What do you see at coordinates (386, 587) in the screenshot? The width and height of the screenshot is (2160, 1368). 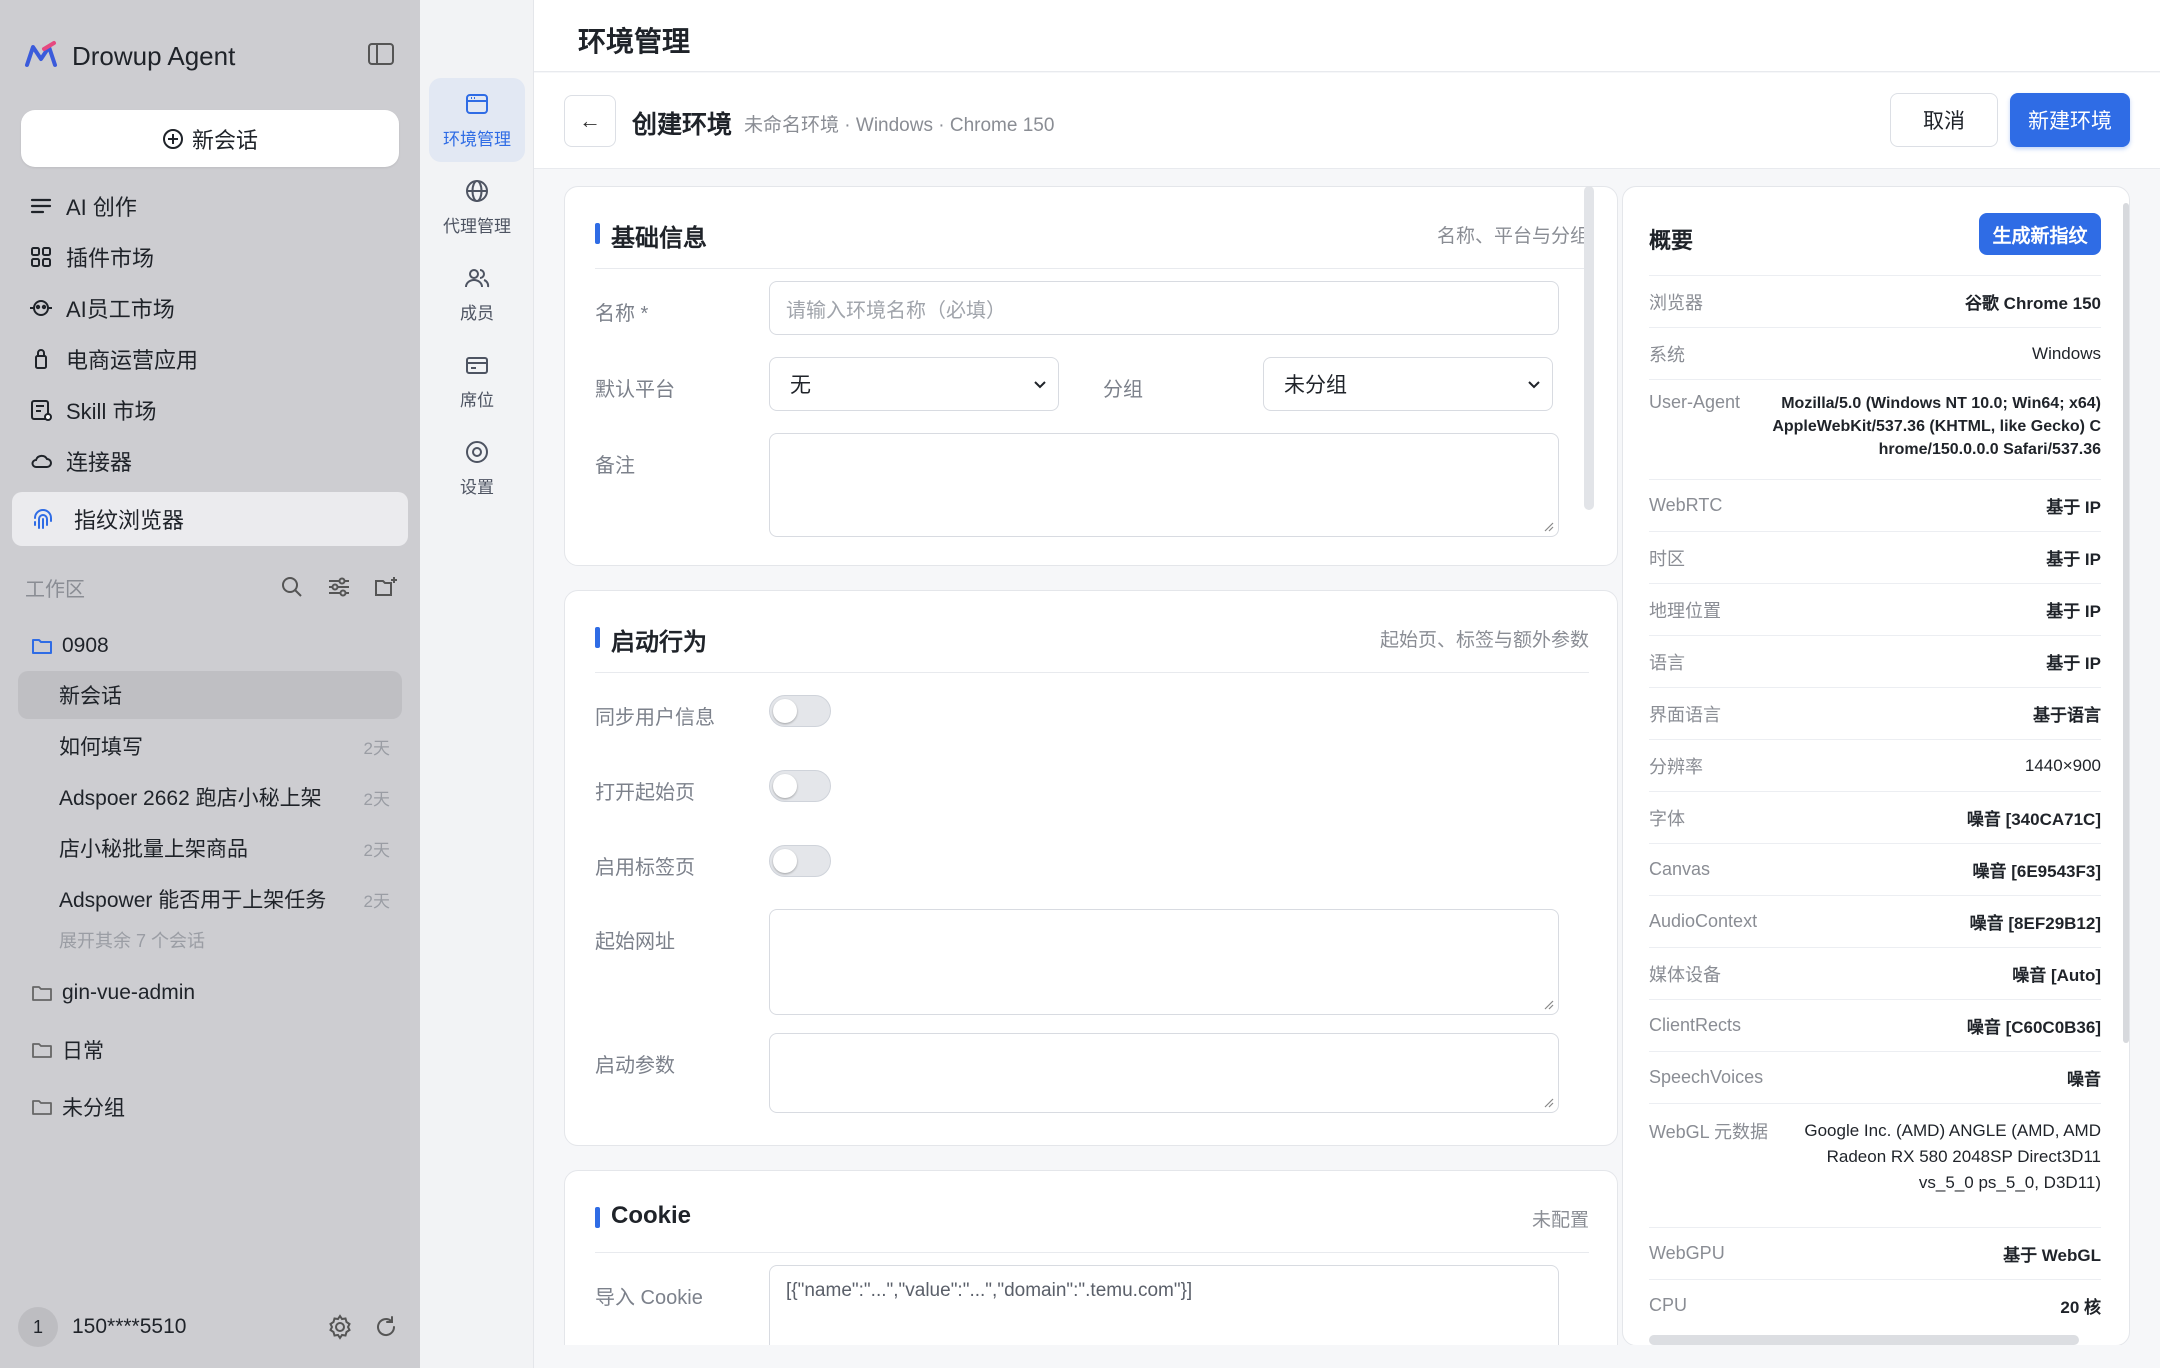 I see `new-folder-icon` at bounding box center [386, 587].